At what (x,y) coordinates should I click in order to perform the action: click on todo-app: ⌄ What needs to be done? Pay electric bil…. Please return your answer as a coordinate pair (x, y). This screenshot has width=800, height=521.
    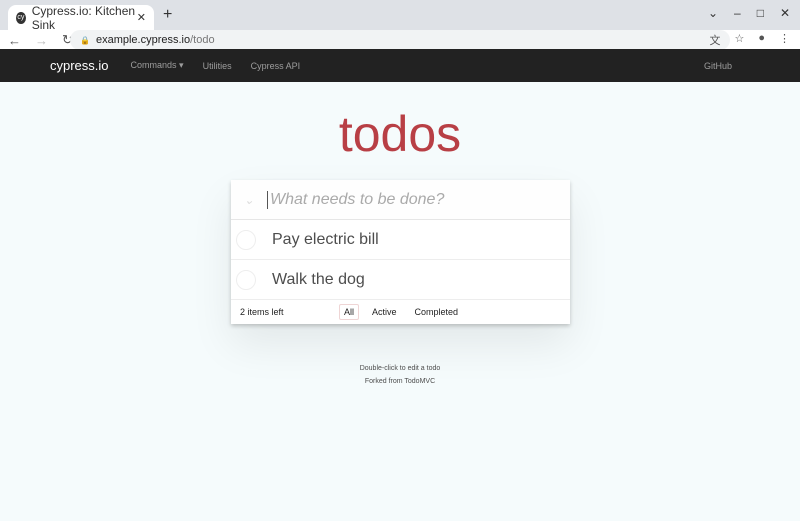
    Looking at the image, I should click on (400, 252).